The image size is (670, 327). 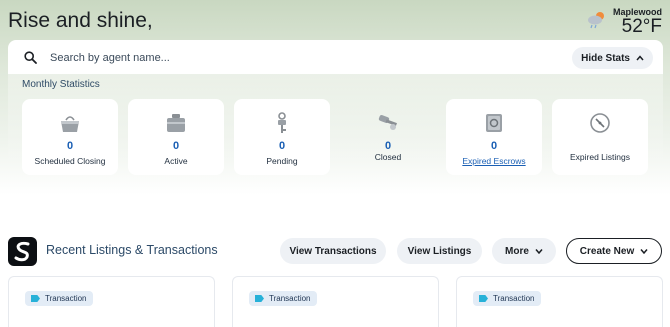 I want to click on stat-label: Active, so click(x=176, y=161).